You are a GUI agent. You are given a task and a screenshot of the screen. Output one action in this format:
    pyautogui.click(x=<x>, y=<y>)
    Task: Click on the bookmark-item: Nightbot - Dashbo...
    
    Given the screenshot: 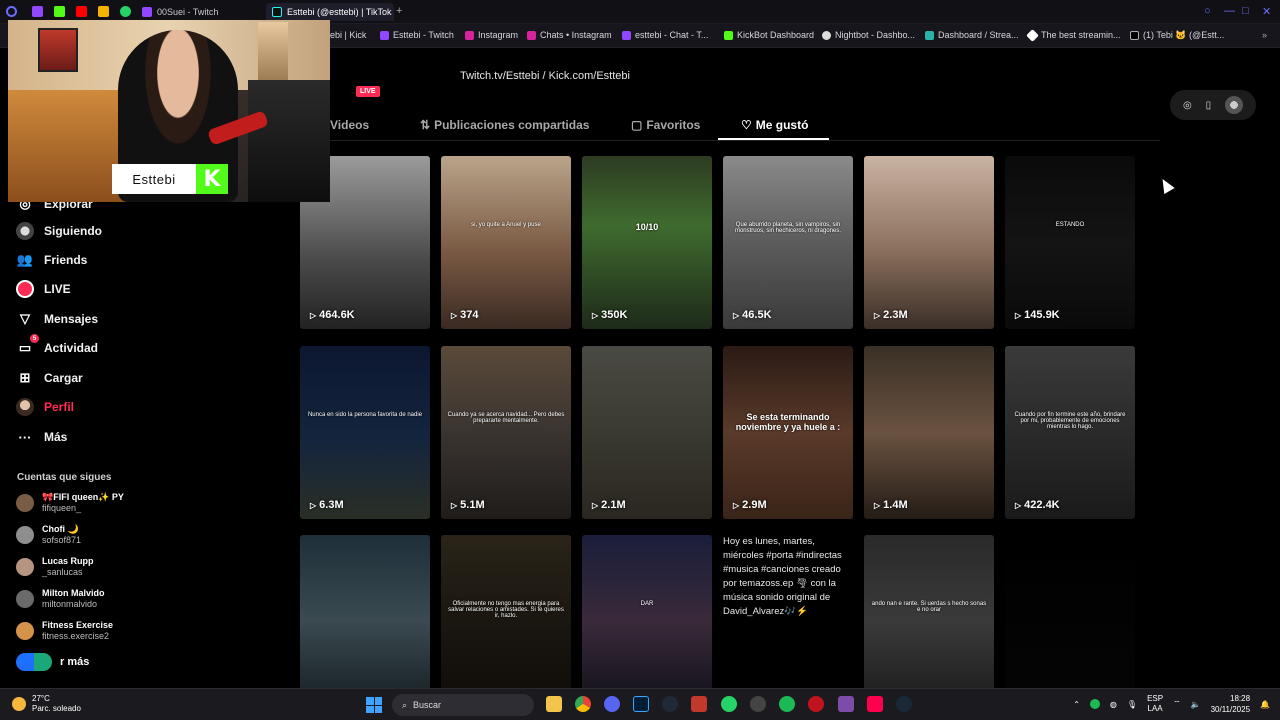 What is the action you would take?
    pyautogui.click(x=868, y=35)
    